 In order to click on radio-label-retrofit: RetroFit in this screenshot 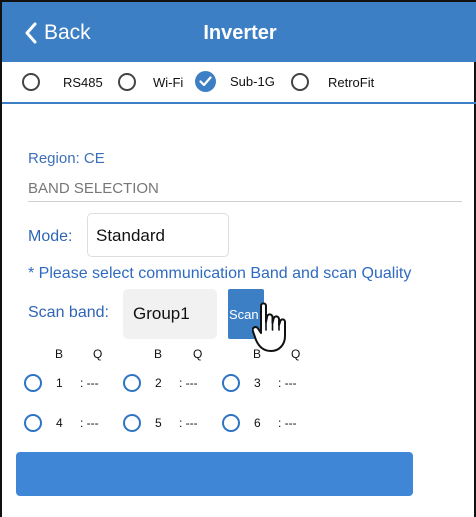, I will do `click(351, 82)`.